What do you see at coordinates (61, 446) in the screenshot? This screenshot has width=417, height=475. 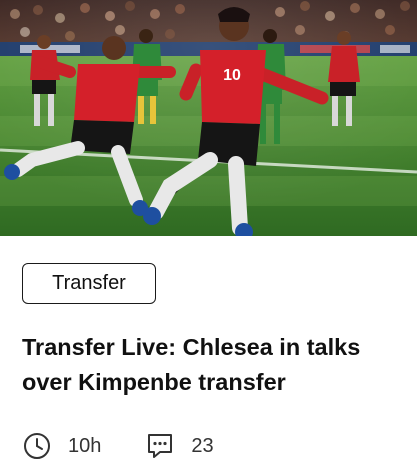 I see `timestamp: 10h` at bounding box center [61, 446].